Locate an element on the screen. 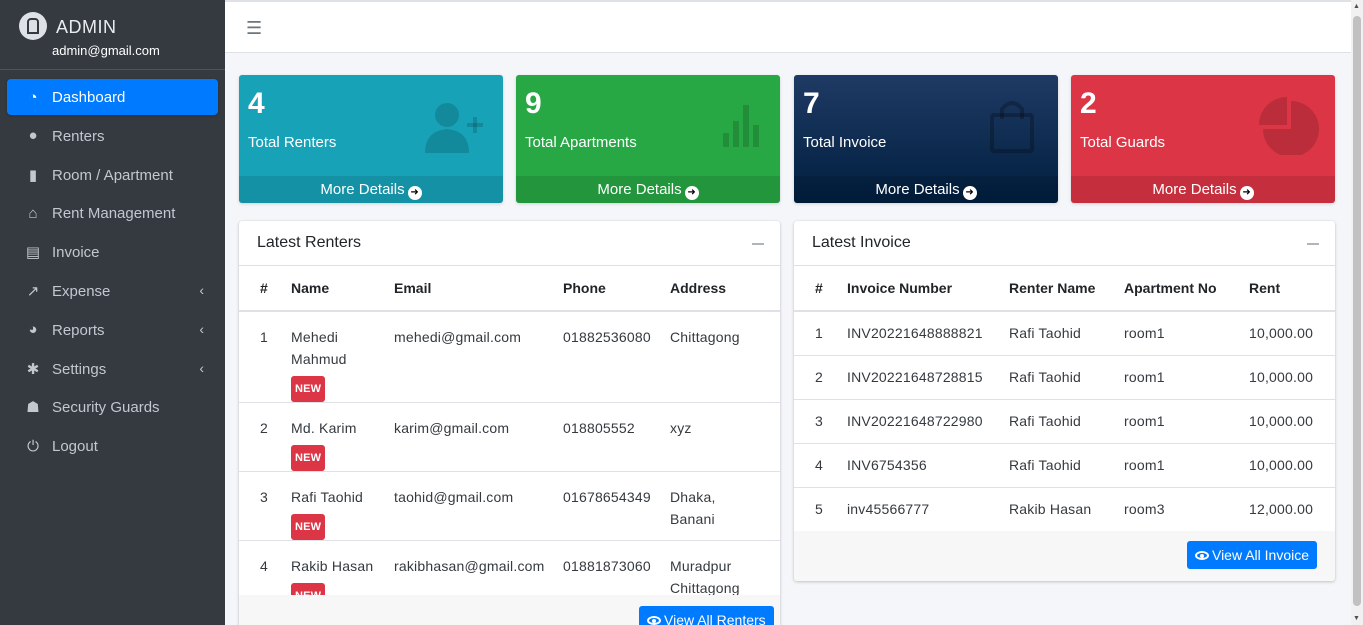 The width and height of the screenshot is (1363, 625). cell-apt: room3 is located at coordinates (1186, 509).